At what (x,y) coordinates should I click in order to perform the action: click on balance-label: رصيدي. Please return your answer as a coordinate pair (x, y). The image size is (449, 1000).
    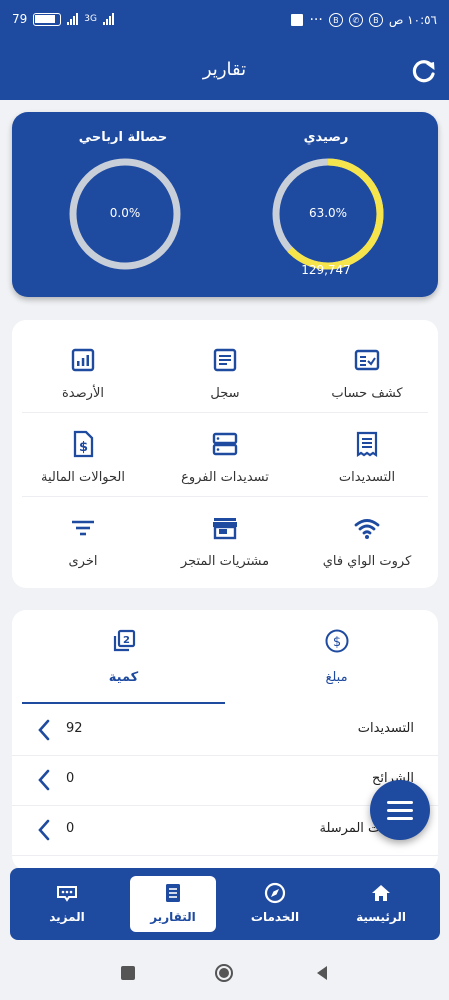
    Looking at the image, I should click on (326, 137).